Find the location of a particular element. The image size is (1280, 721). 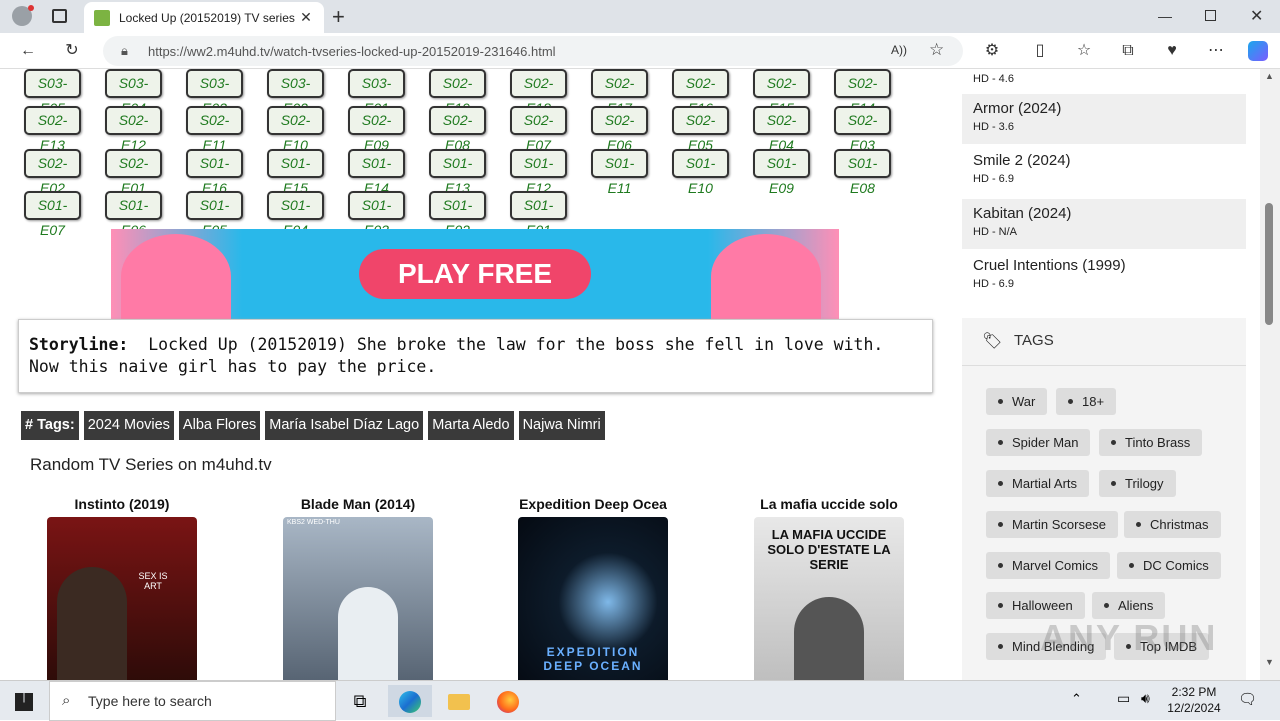

ad-play-button: PLAY FREE is located at coordinates (475, 274).